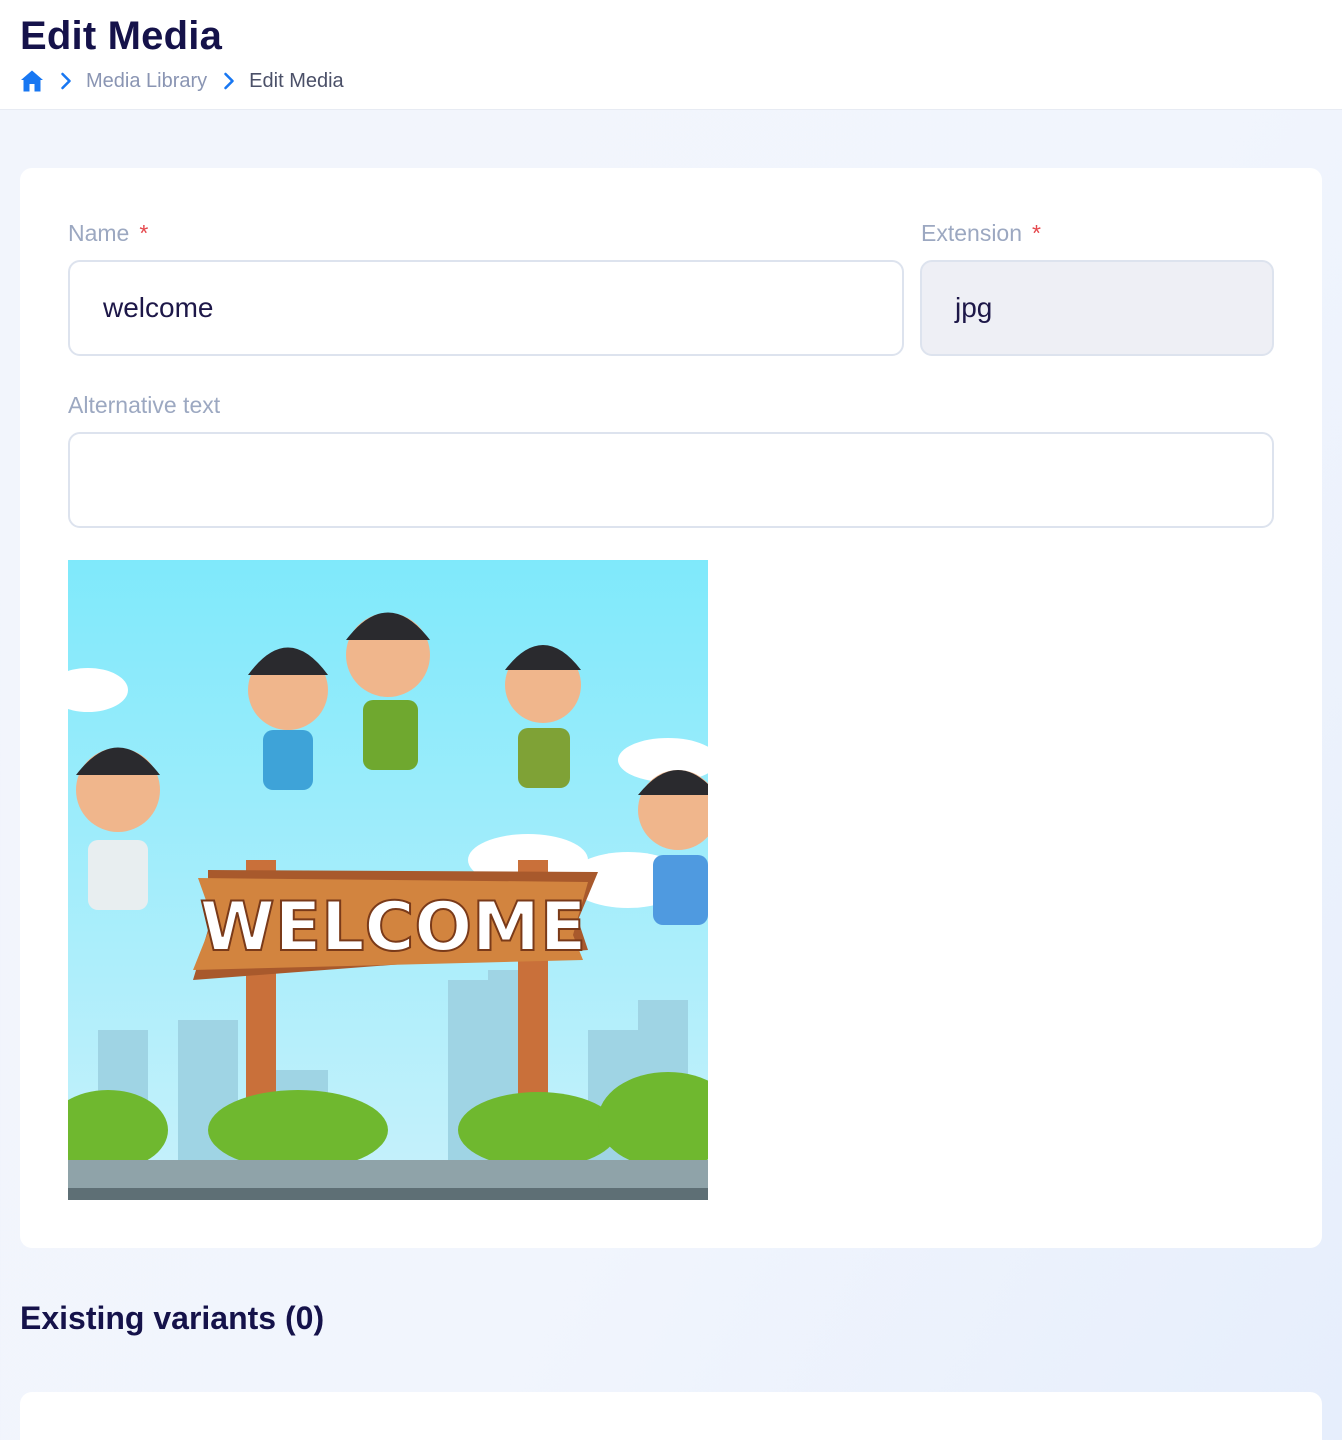 This screenshot has width=1342, height=1440. Describe the element at coordinates (671, 480) in the screenshot. I see `alt-text-input` at that location.